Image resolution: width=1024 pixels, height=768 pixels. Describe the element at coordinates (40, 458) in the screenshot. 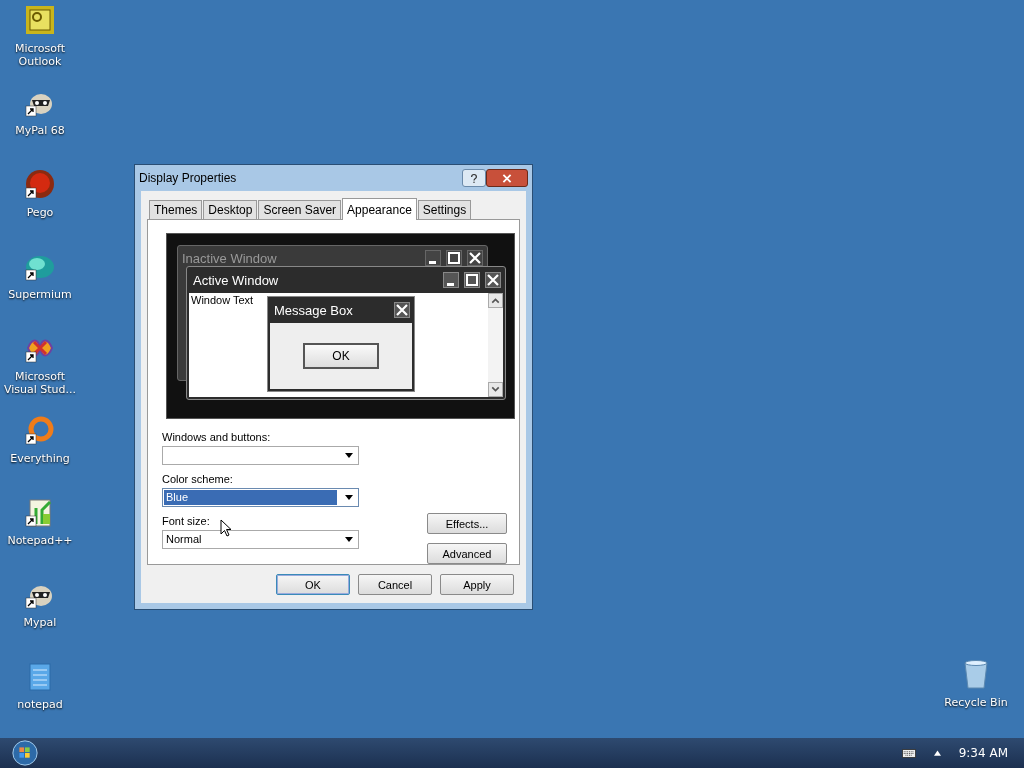

I see `desktop-icon-label: Everything` at that location.